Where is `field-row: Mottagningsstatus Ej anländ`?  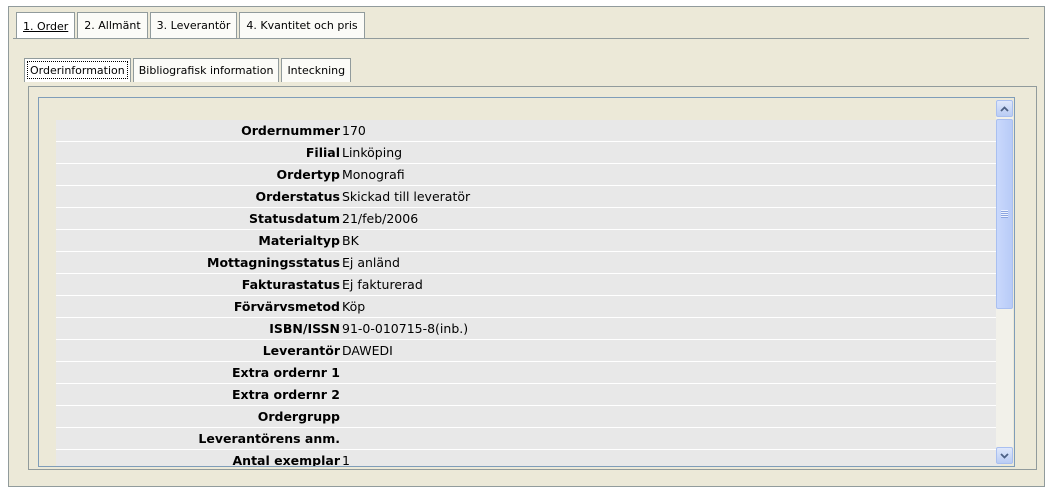
field-row: Mottagningsstatus Ej anländ is located at coordinates (528, 263).